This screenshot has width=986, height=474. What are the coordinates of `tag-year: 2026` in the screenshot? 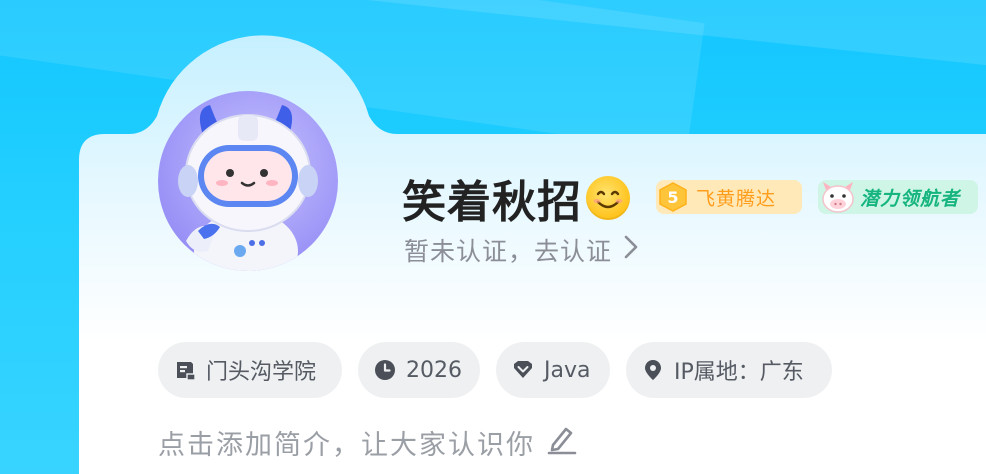 It's located at (419, 370).